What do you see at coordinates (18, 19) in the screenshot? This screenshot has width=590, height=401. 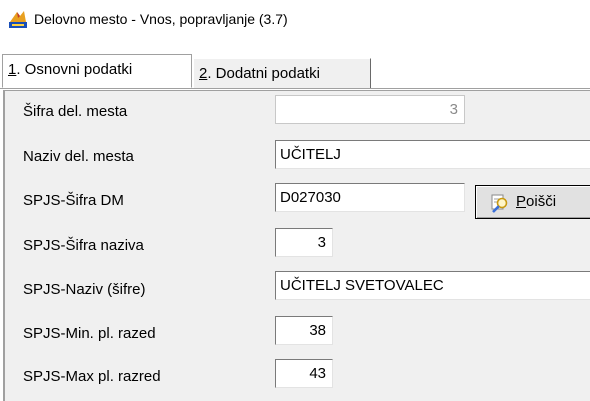 I see `app-icon` at bounding box center [18, 19].